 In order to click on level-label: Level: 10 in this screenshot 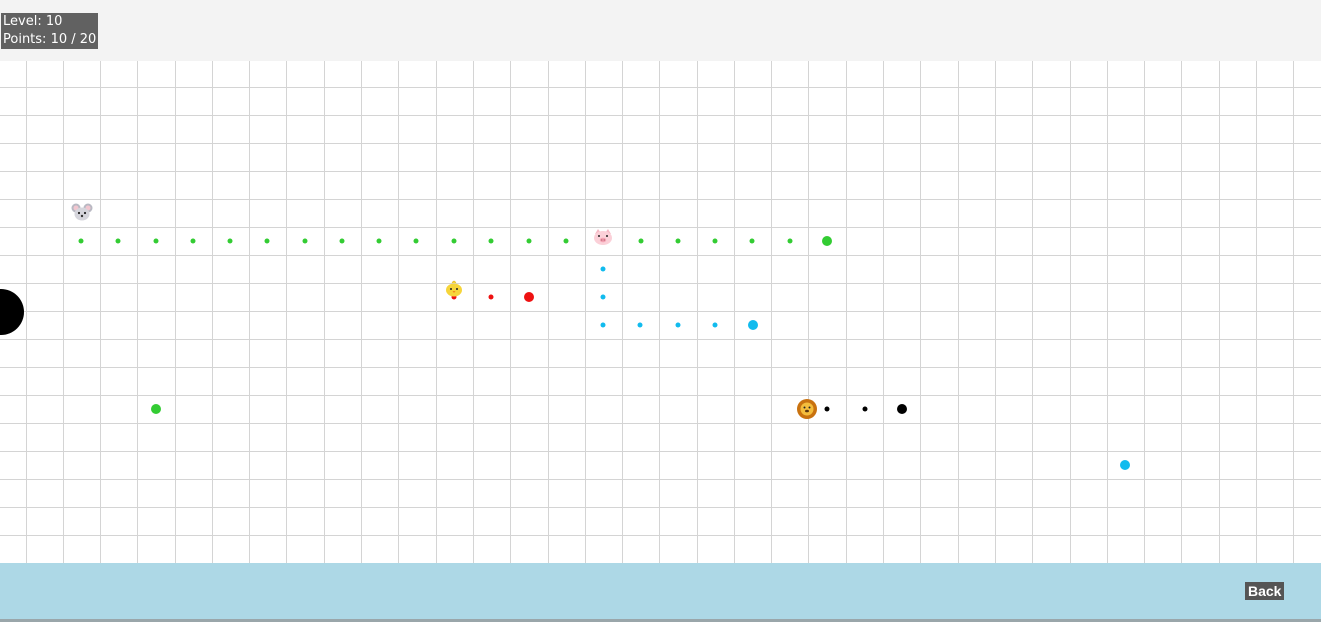, I will do `click(33, 21)`.